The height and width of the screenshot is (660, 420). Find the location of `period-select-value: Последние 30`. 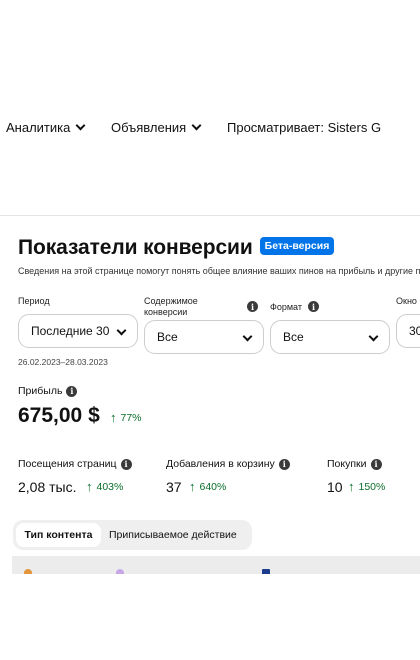

period-select-value: Последние 30 is located at coordinates (70, 331).